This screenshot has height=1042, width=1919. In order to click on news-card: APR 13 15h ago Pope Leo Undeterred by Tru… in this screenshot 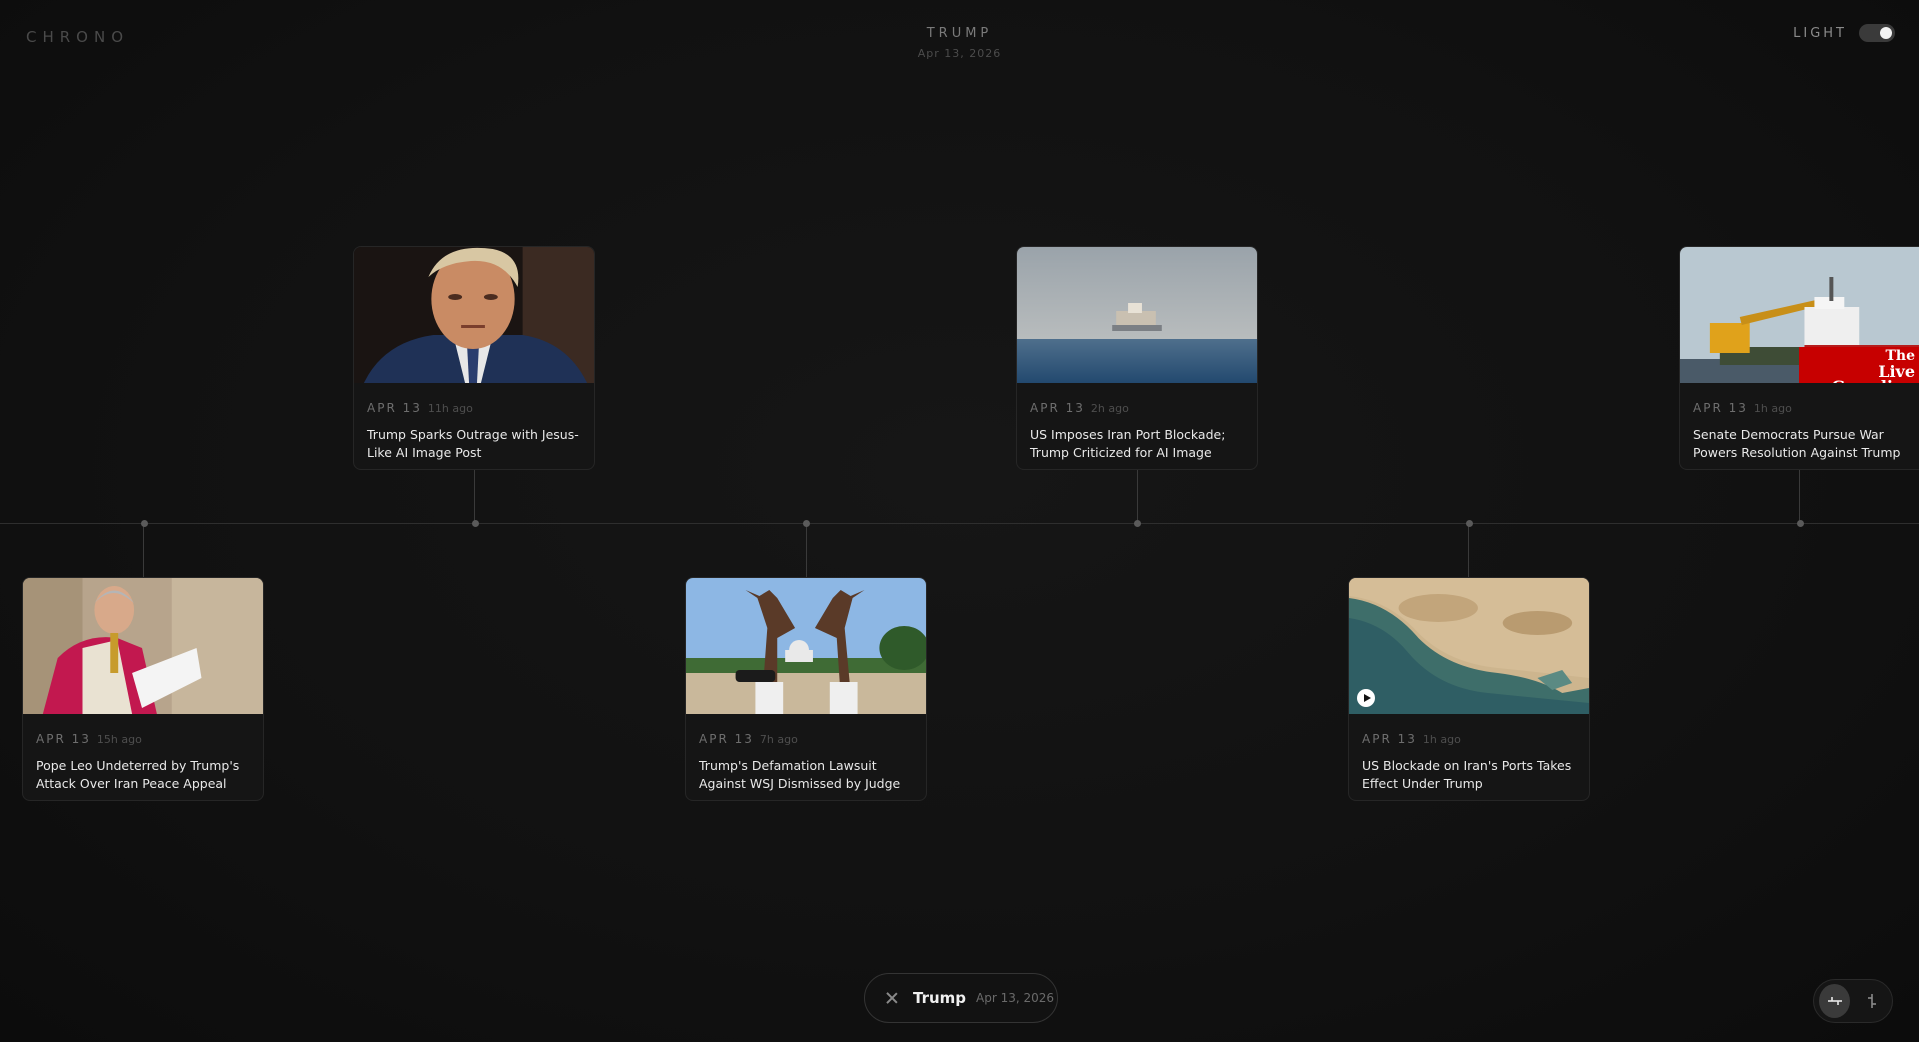, I will do `click(143, 689)`.